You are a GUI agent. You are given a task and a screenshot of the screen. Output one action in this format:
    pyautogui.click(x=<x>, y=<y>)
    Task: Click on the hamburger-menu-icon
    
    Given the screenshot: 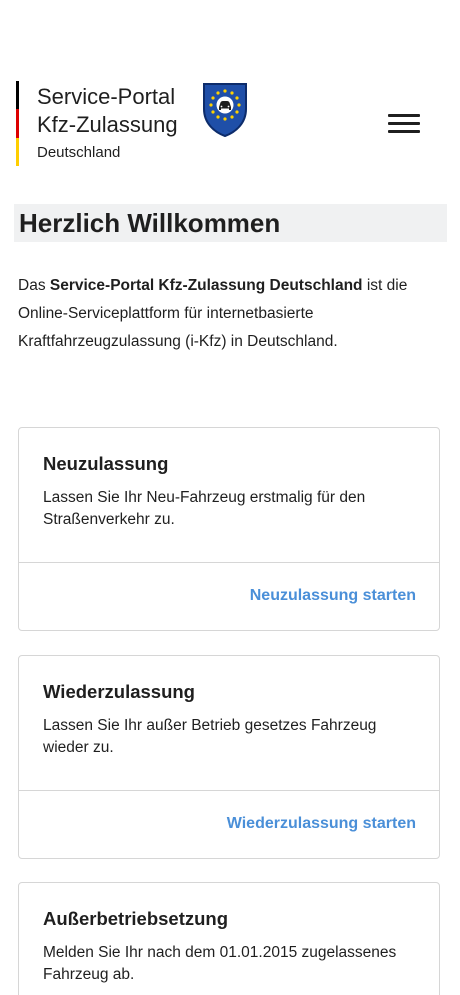 What is the action you would take?
    pyautogui.click(x=405, y=123)
    